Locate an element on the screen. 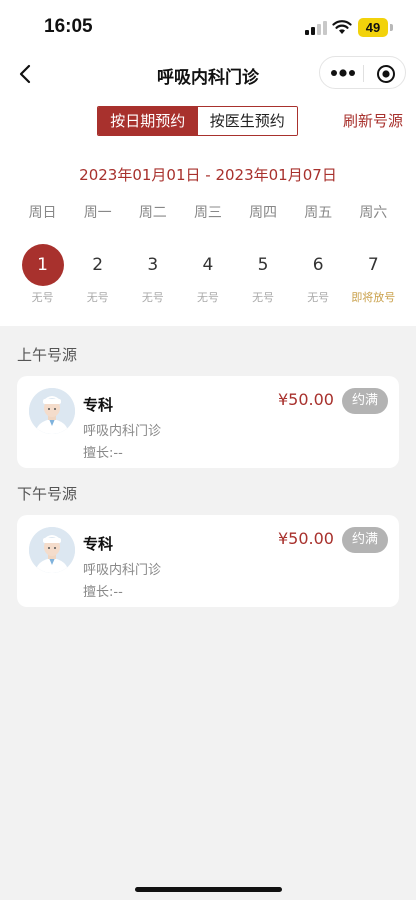 The image size is (416, 900). battery-icon: 49 is located at coordinates (373, 27).